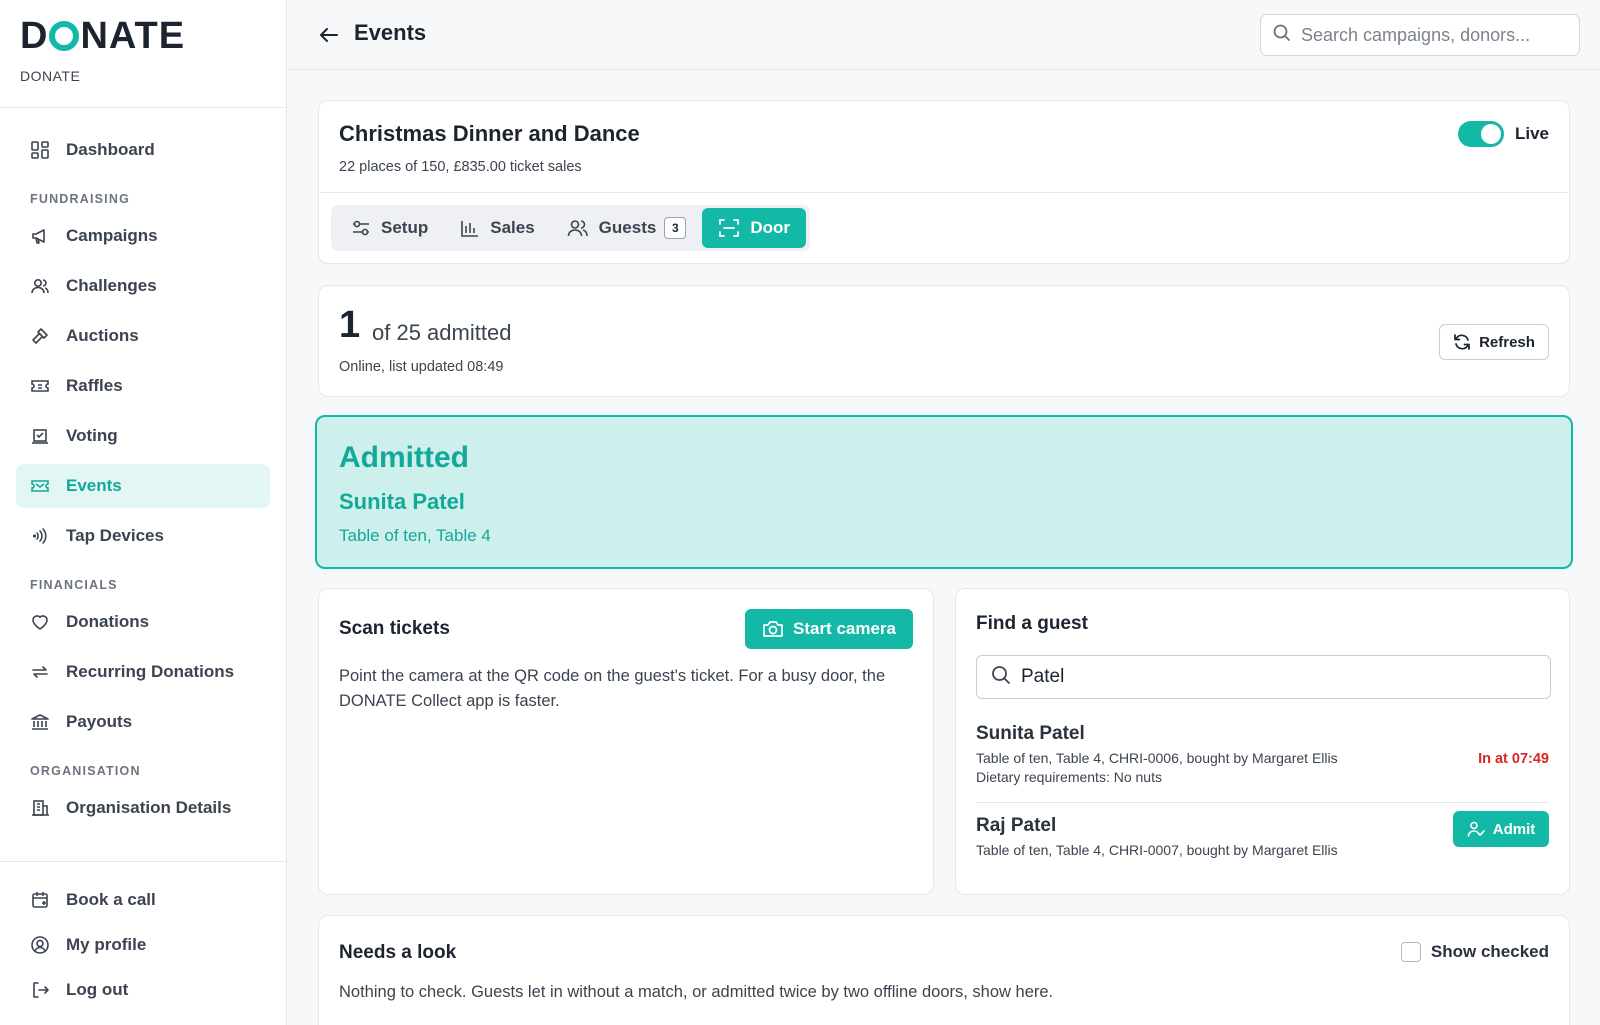 Image resolution: width=1600 pixels, height=1025 pixels. What do you see at coordinates (40, 945) in the screenshot?
I see `user-circle-icon` at bounding box center [40, 945].